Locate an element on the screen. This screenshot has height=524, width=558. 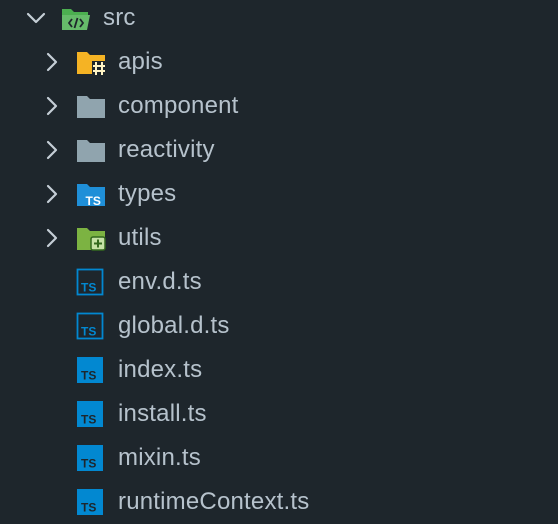
tree-item-label: index.ts is located at coordinates (160, 369).